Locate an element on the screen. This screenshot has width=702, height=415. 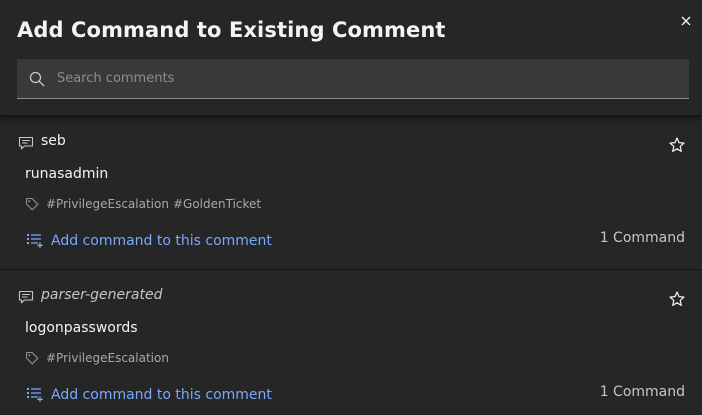
tag-list: #PrivilegeEscalation #GoldenTicket is located at coordinates (155, 204).